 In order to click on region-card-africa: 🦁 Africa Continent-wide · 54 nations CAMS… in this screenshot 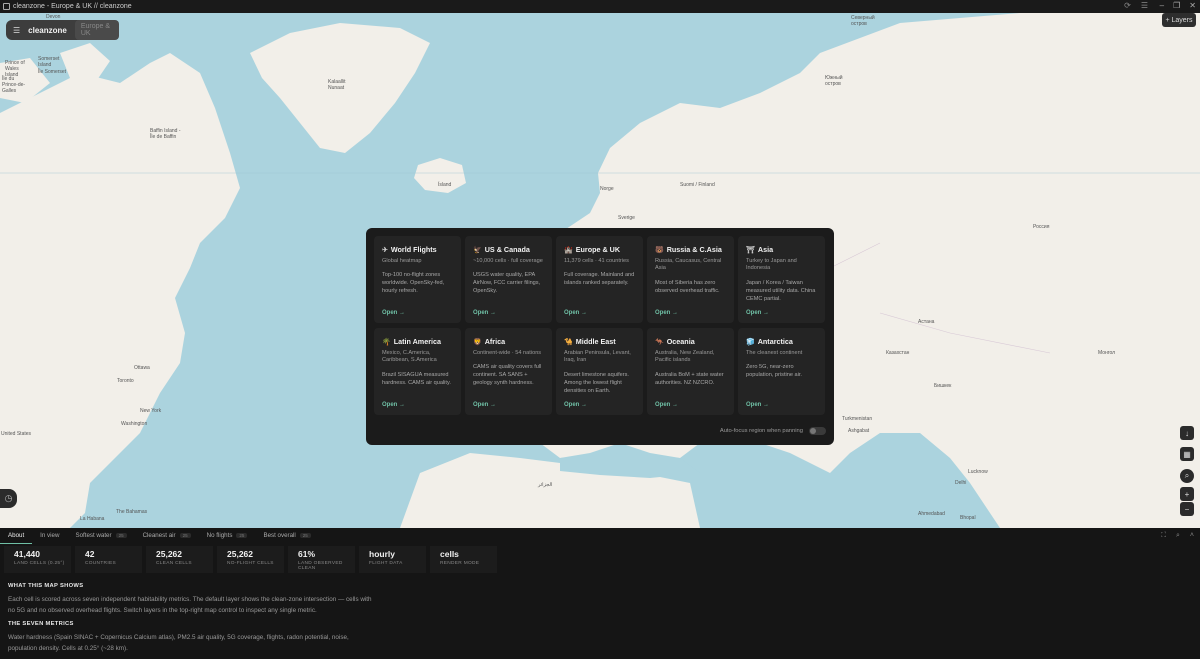, I will do `click(508, 371)`.